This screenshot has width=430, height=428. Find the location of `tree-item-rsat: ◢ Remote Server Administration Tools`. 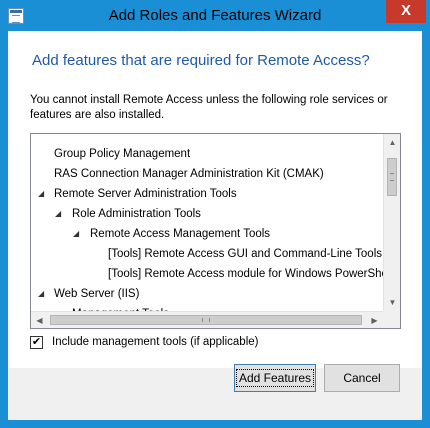

tree-item-rsat: ◢ Remote Server Administration Tools is located at coordinates (137, 194).